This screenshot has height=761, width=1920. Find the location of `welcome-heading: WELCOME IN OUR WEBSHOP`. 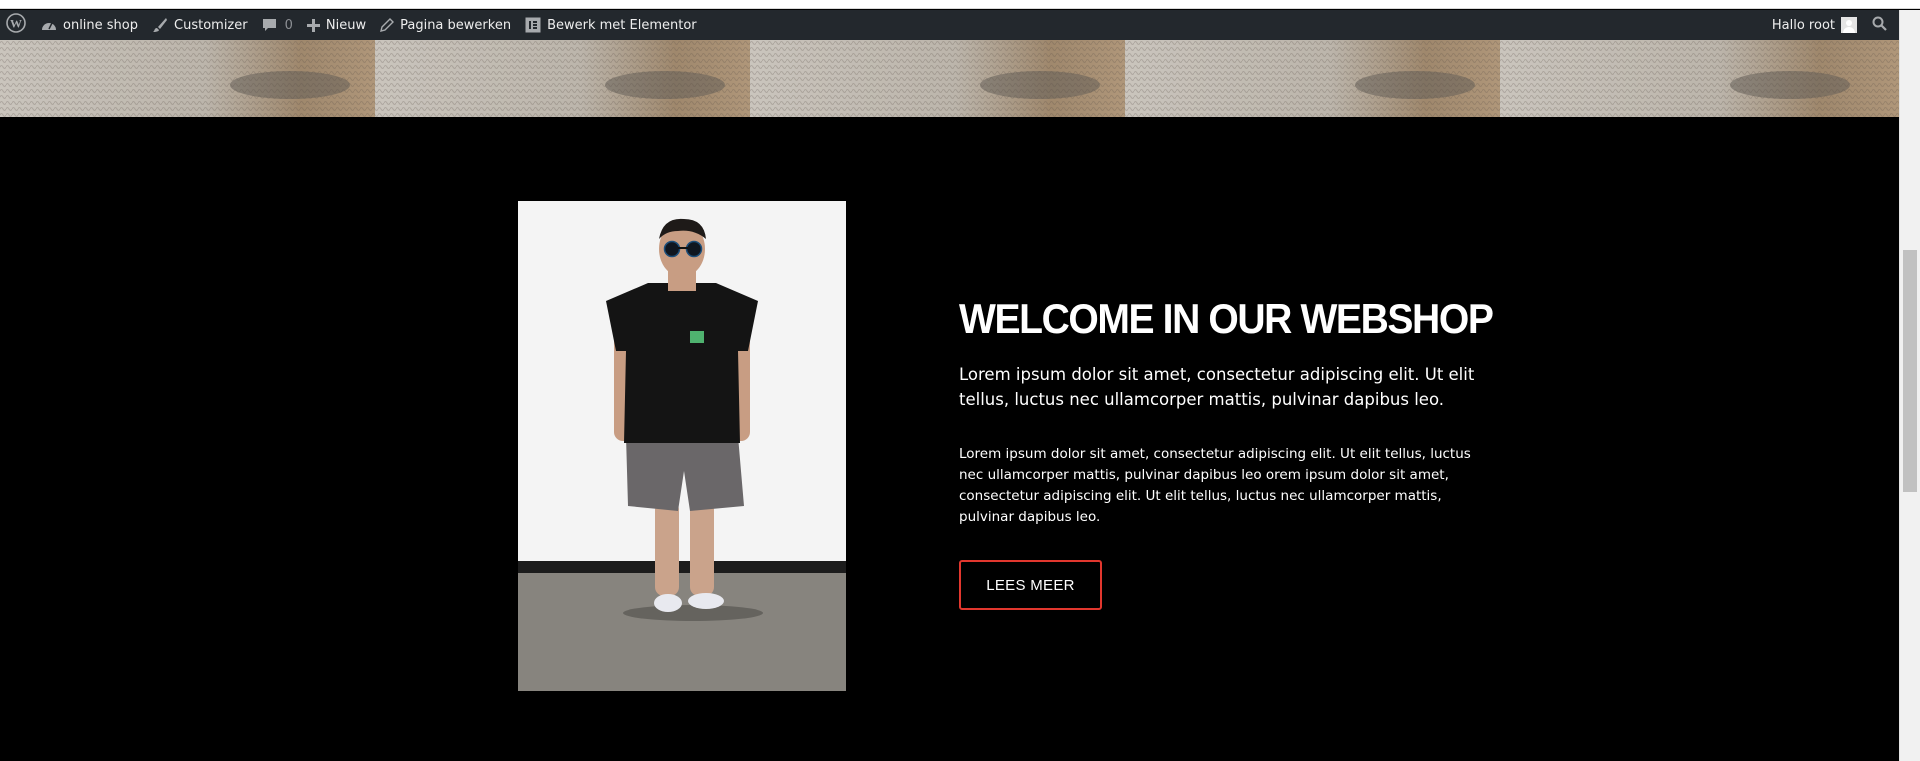

welcome-heading: WELCOME IN OUR WEBSHOP is located at coordinates (1226, 318).